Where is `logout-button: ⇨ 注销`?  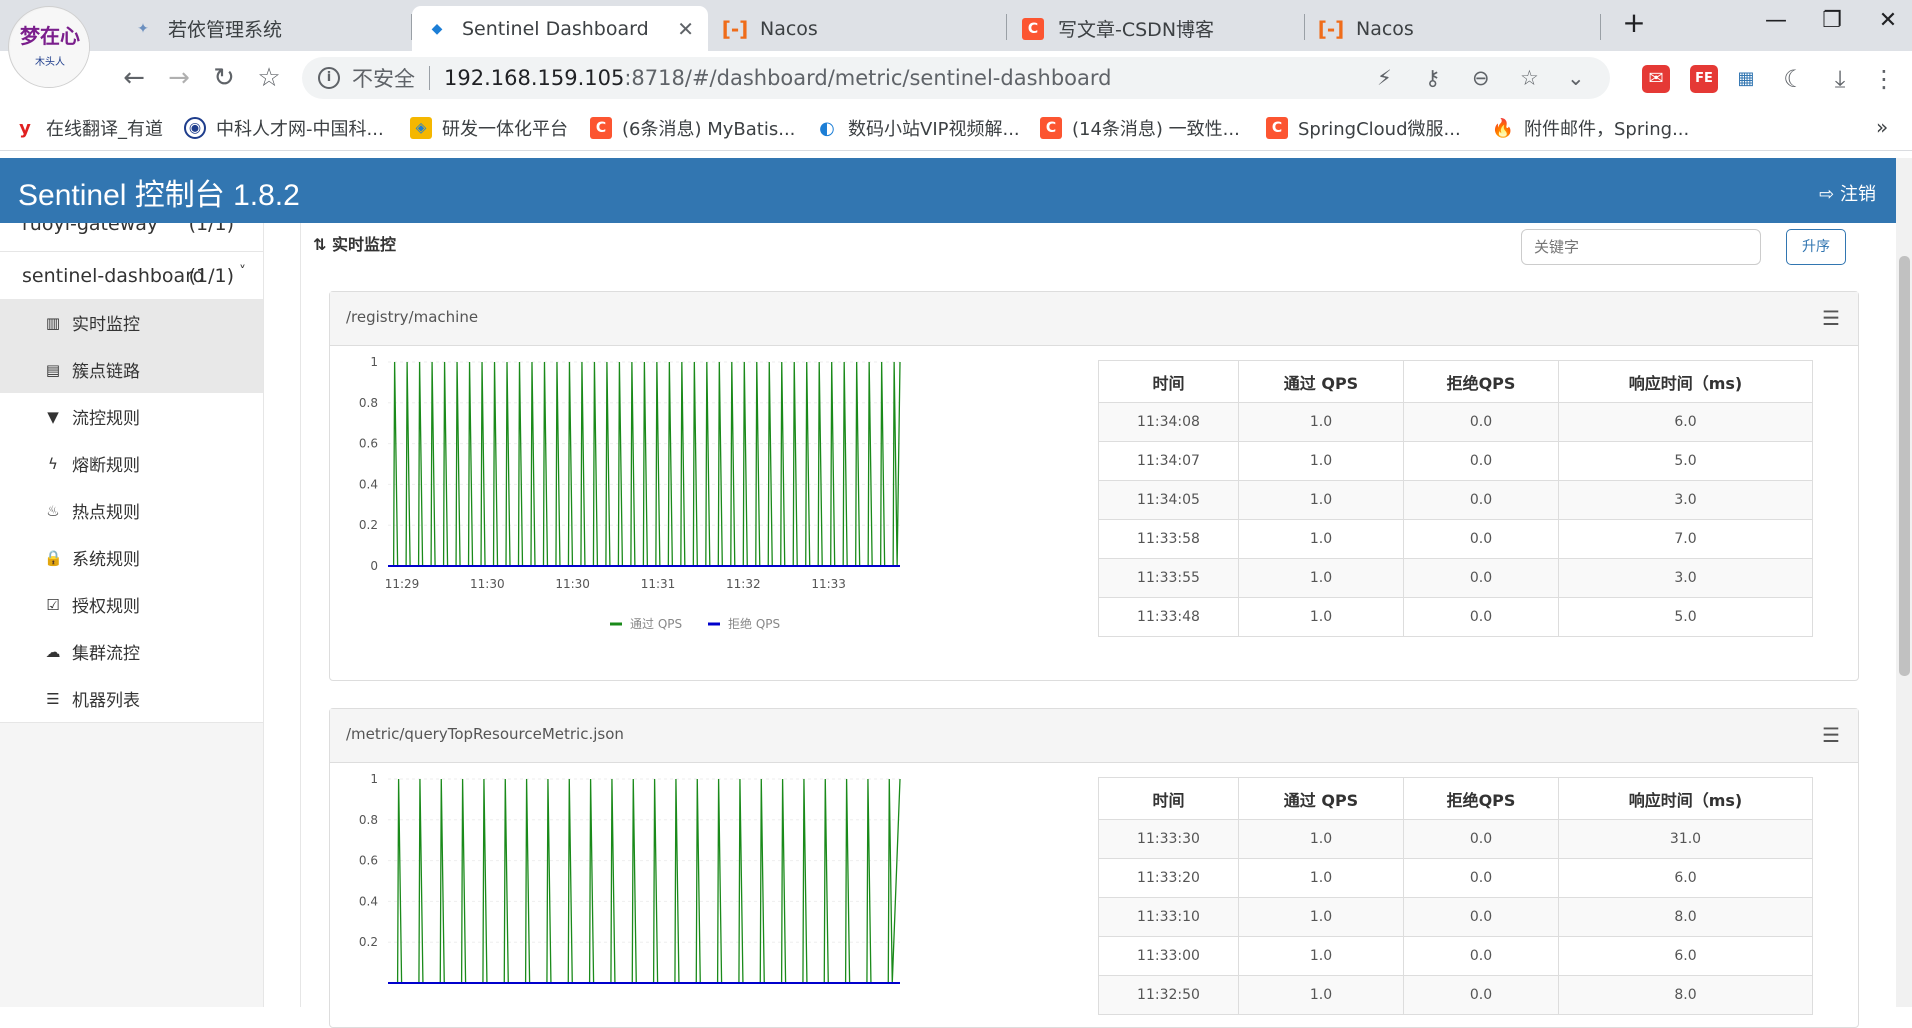
logout-button: ⇨ 注销 is located at coordinates (1847, 193).